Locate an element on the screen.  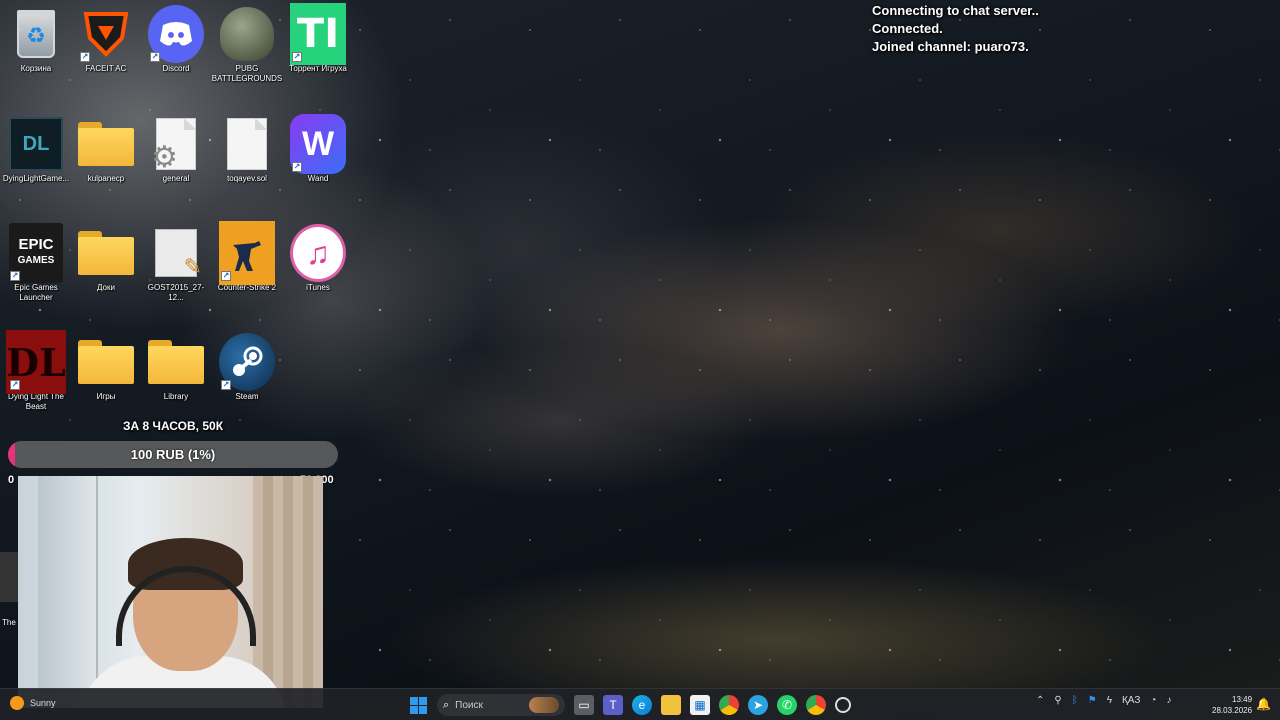
desktop-icon-epic-games: EPIC GAMES ↗ Epic Games Launcher is located at coordinates (36, 263).